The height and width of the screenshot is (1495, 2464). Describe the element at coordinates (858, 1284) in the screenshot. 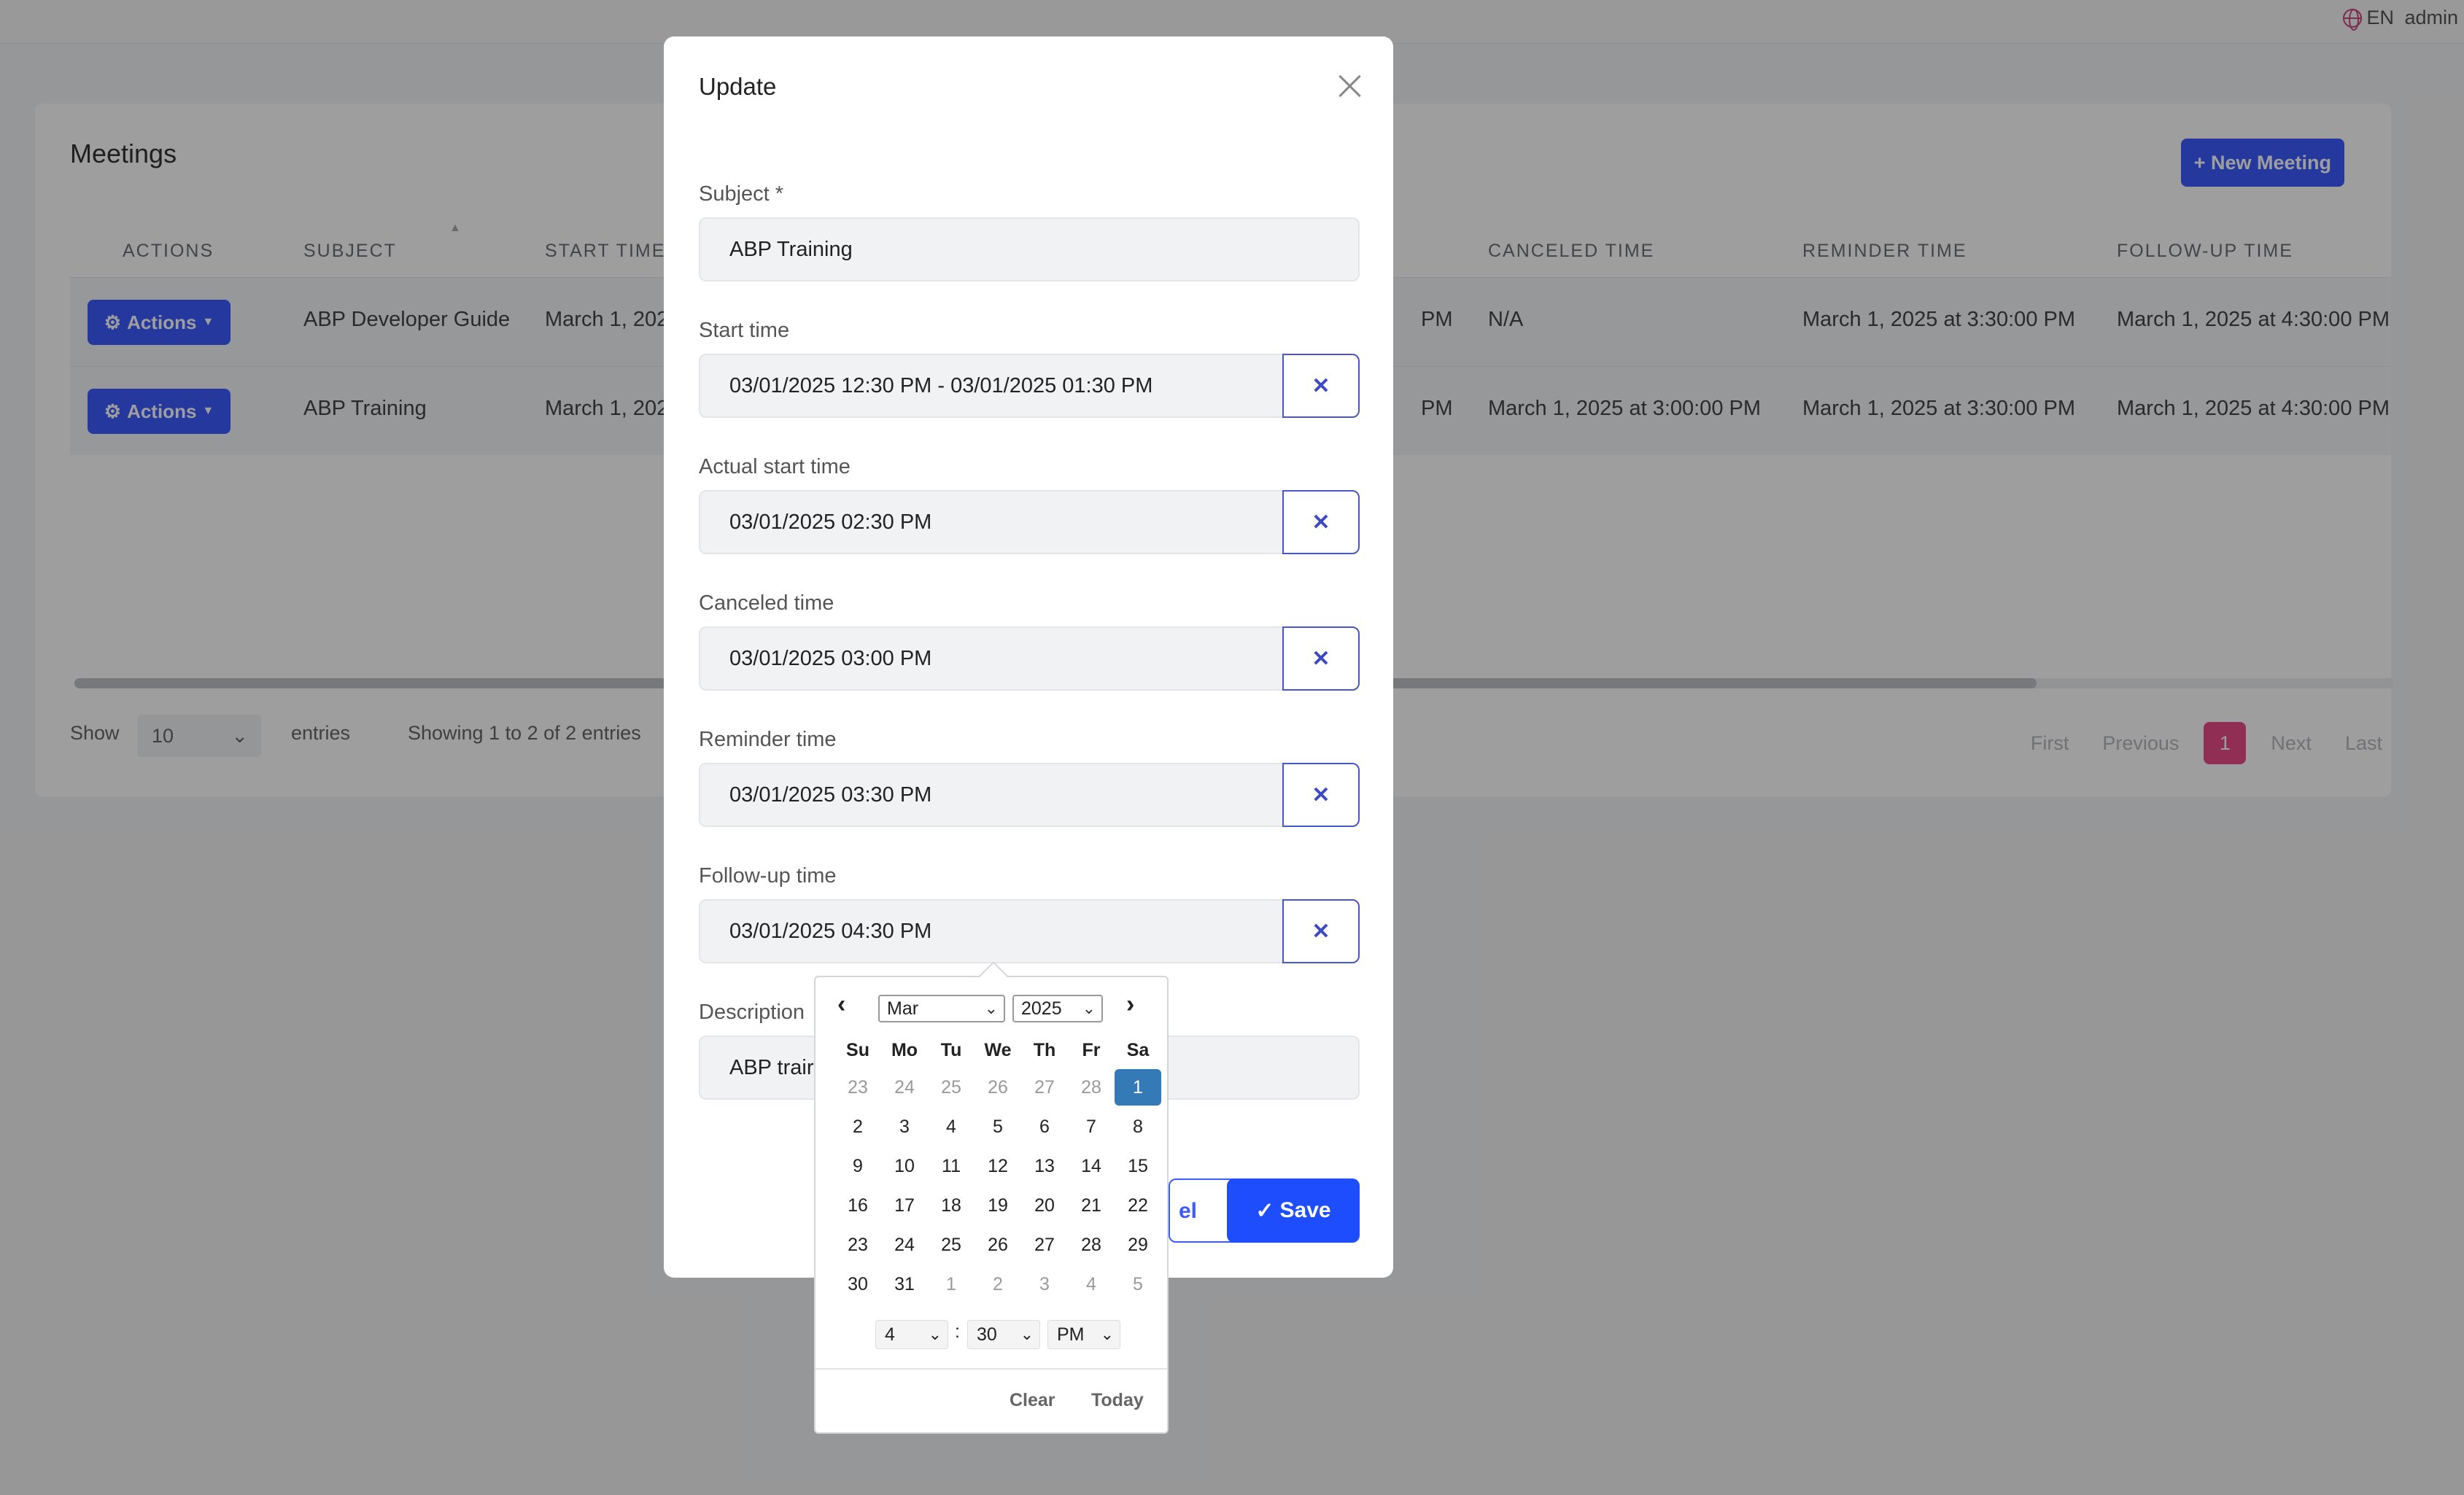

I see `calendar-day: 30` at that location.